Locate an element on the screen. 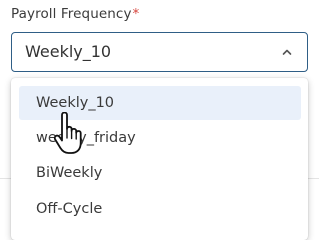 This screenshot has width=320, height=240. option-biweekly: BiWeekly is located at coordinates (160, 173).